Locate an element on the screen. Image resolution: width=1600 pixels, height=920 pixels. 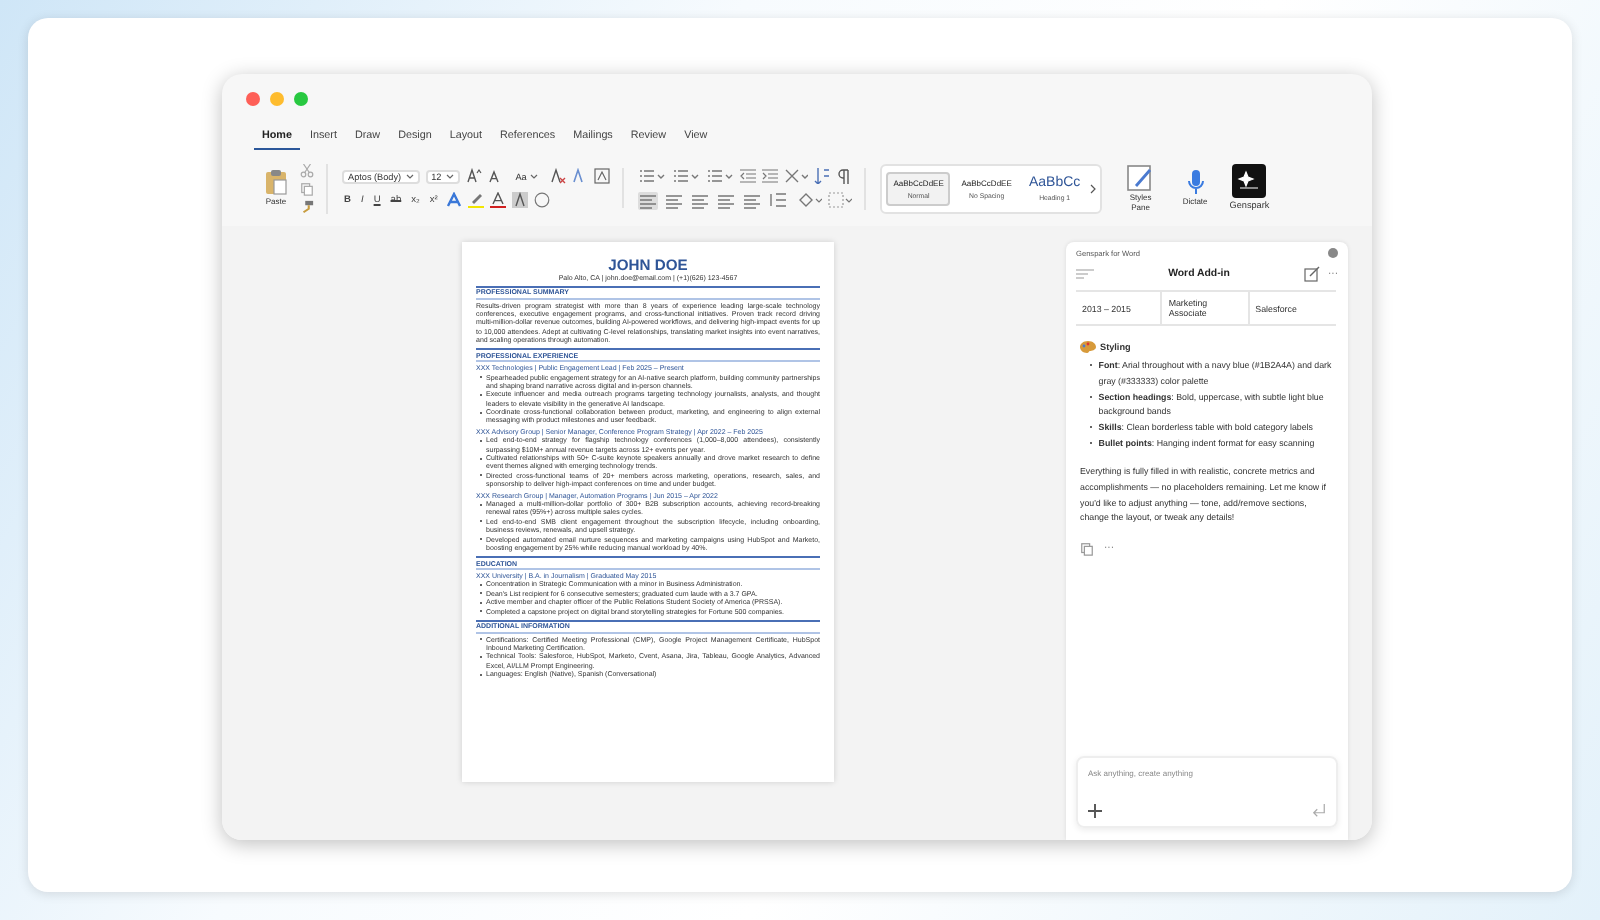
minimize-window-button is located at coordinates (277, 99).